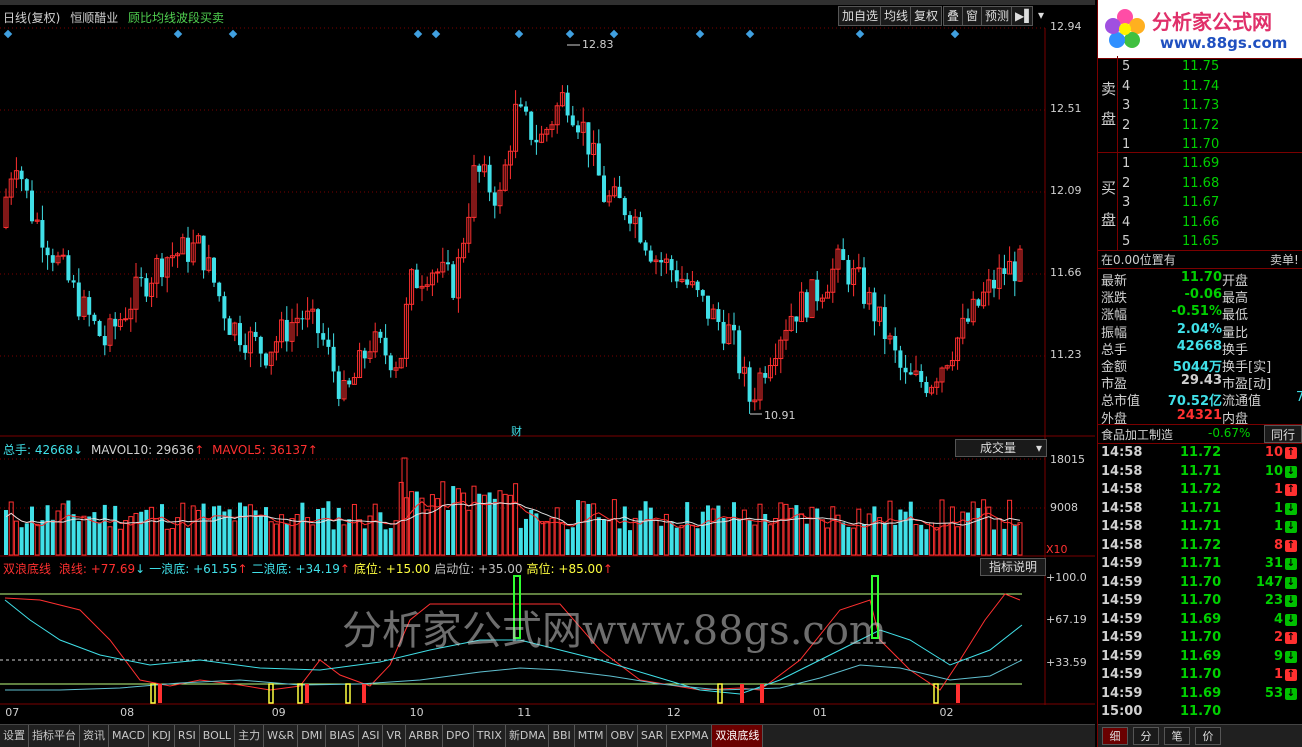 The height and width of the screenshot is (747, 1302). I want to click on position-right: 卖单!, so click(1284, 260).